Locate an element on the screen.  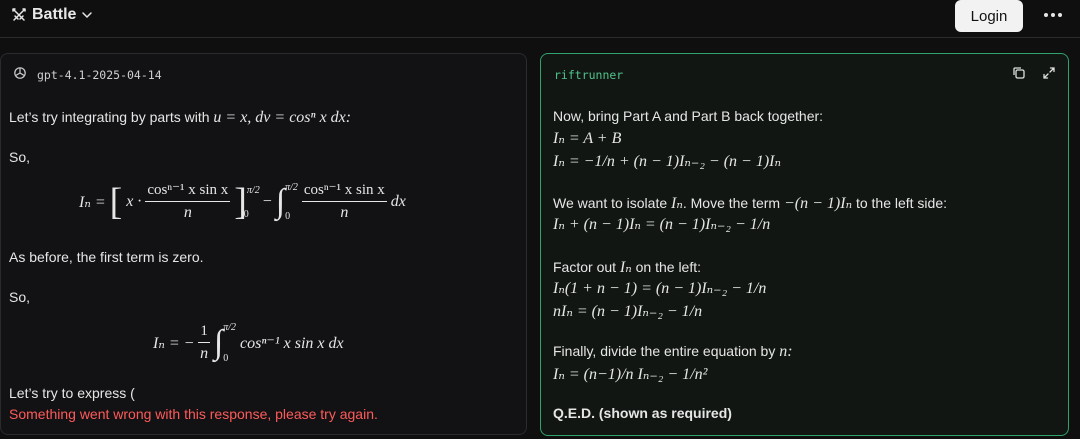
eq1-upper-1: π/2 is located at coordinates (253, 190).